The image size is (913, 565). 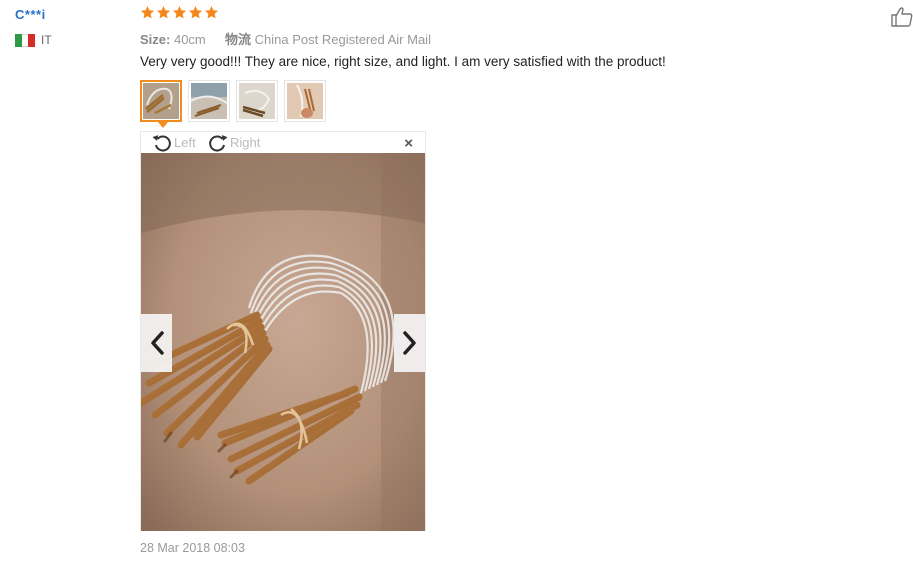 What do you see at coordinates (185, 142) in the screenshot?
I see `rotate-left-label: Left` at bounding box center [185, 142].